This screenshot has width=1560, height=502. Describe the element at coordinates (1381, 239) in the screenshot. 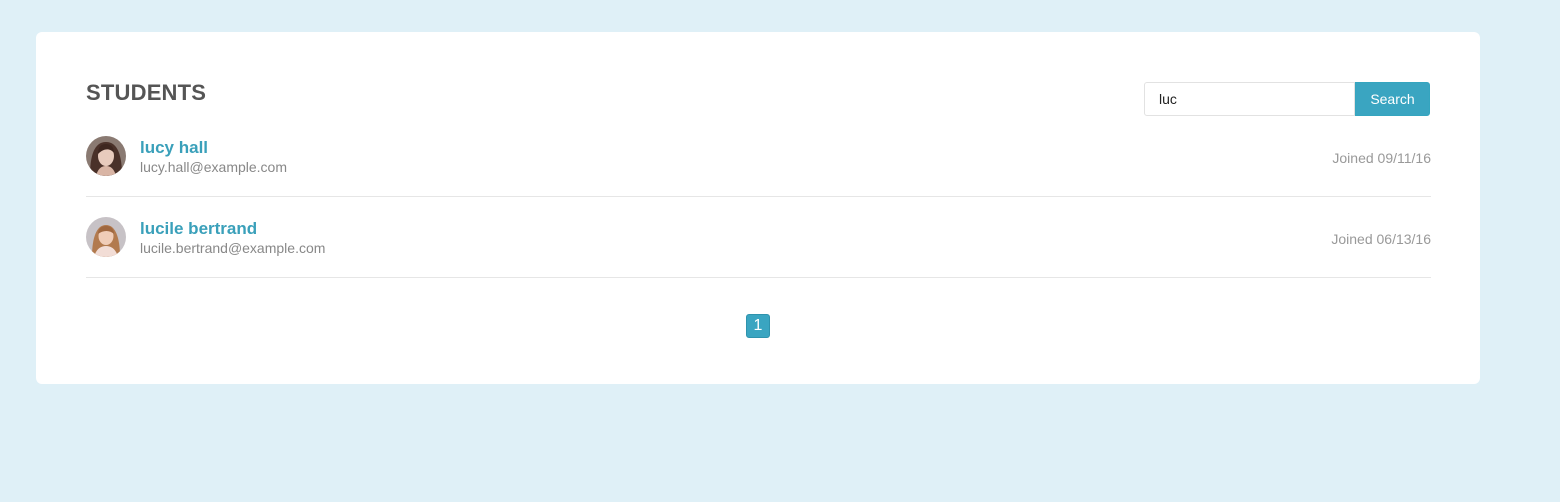

I see `joined-date: Joined 06/13/16` at that location.